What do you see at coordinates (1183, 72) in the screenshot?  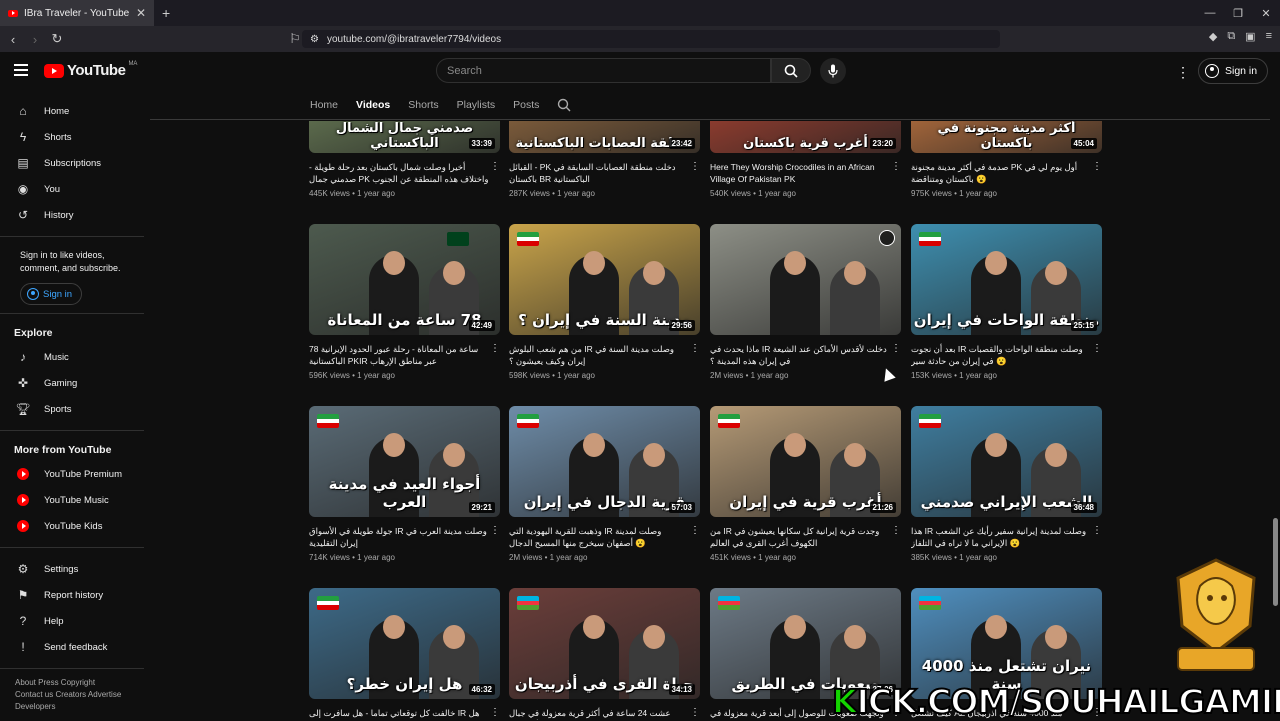 I see `settings-kebab-icon: ⋮` at bounding box center [1183, 72].